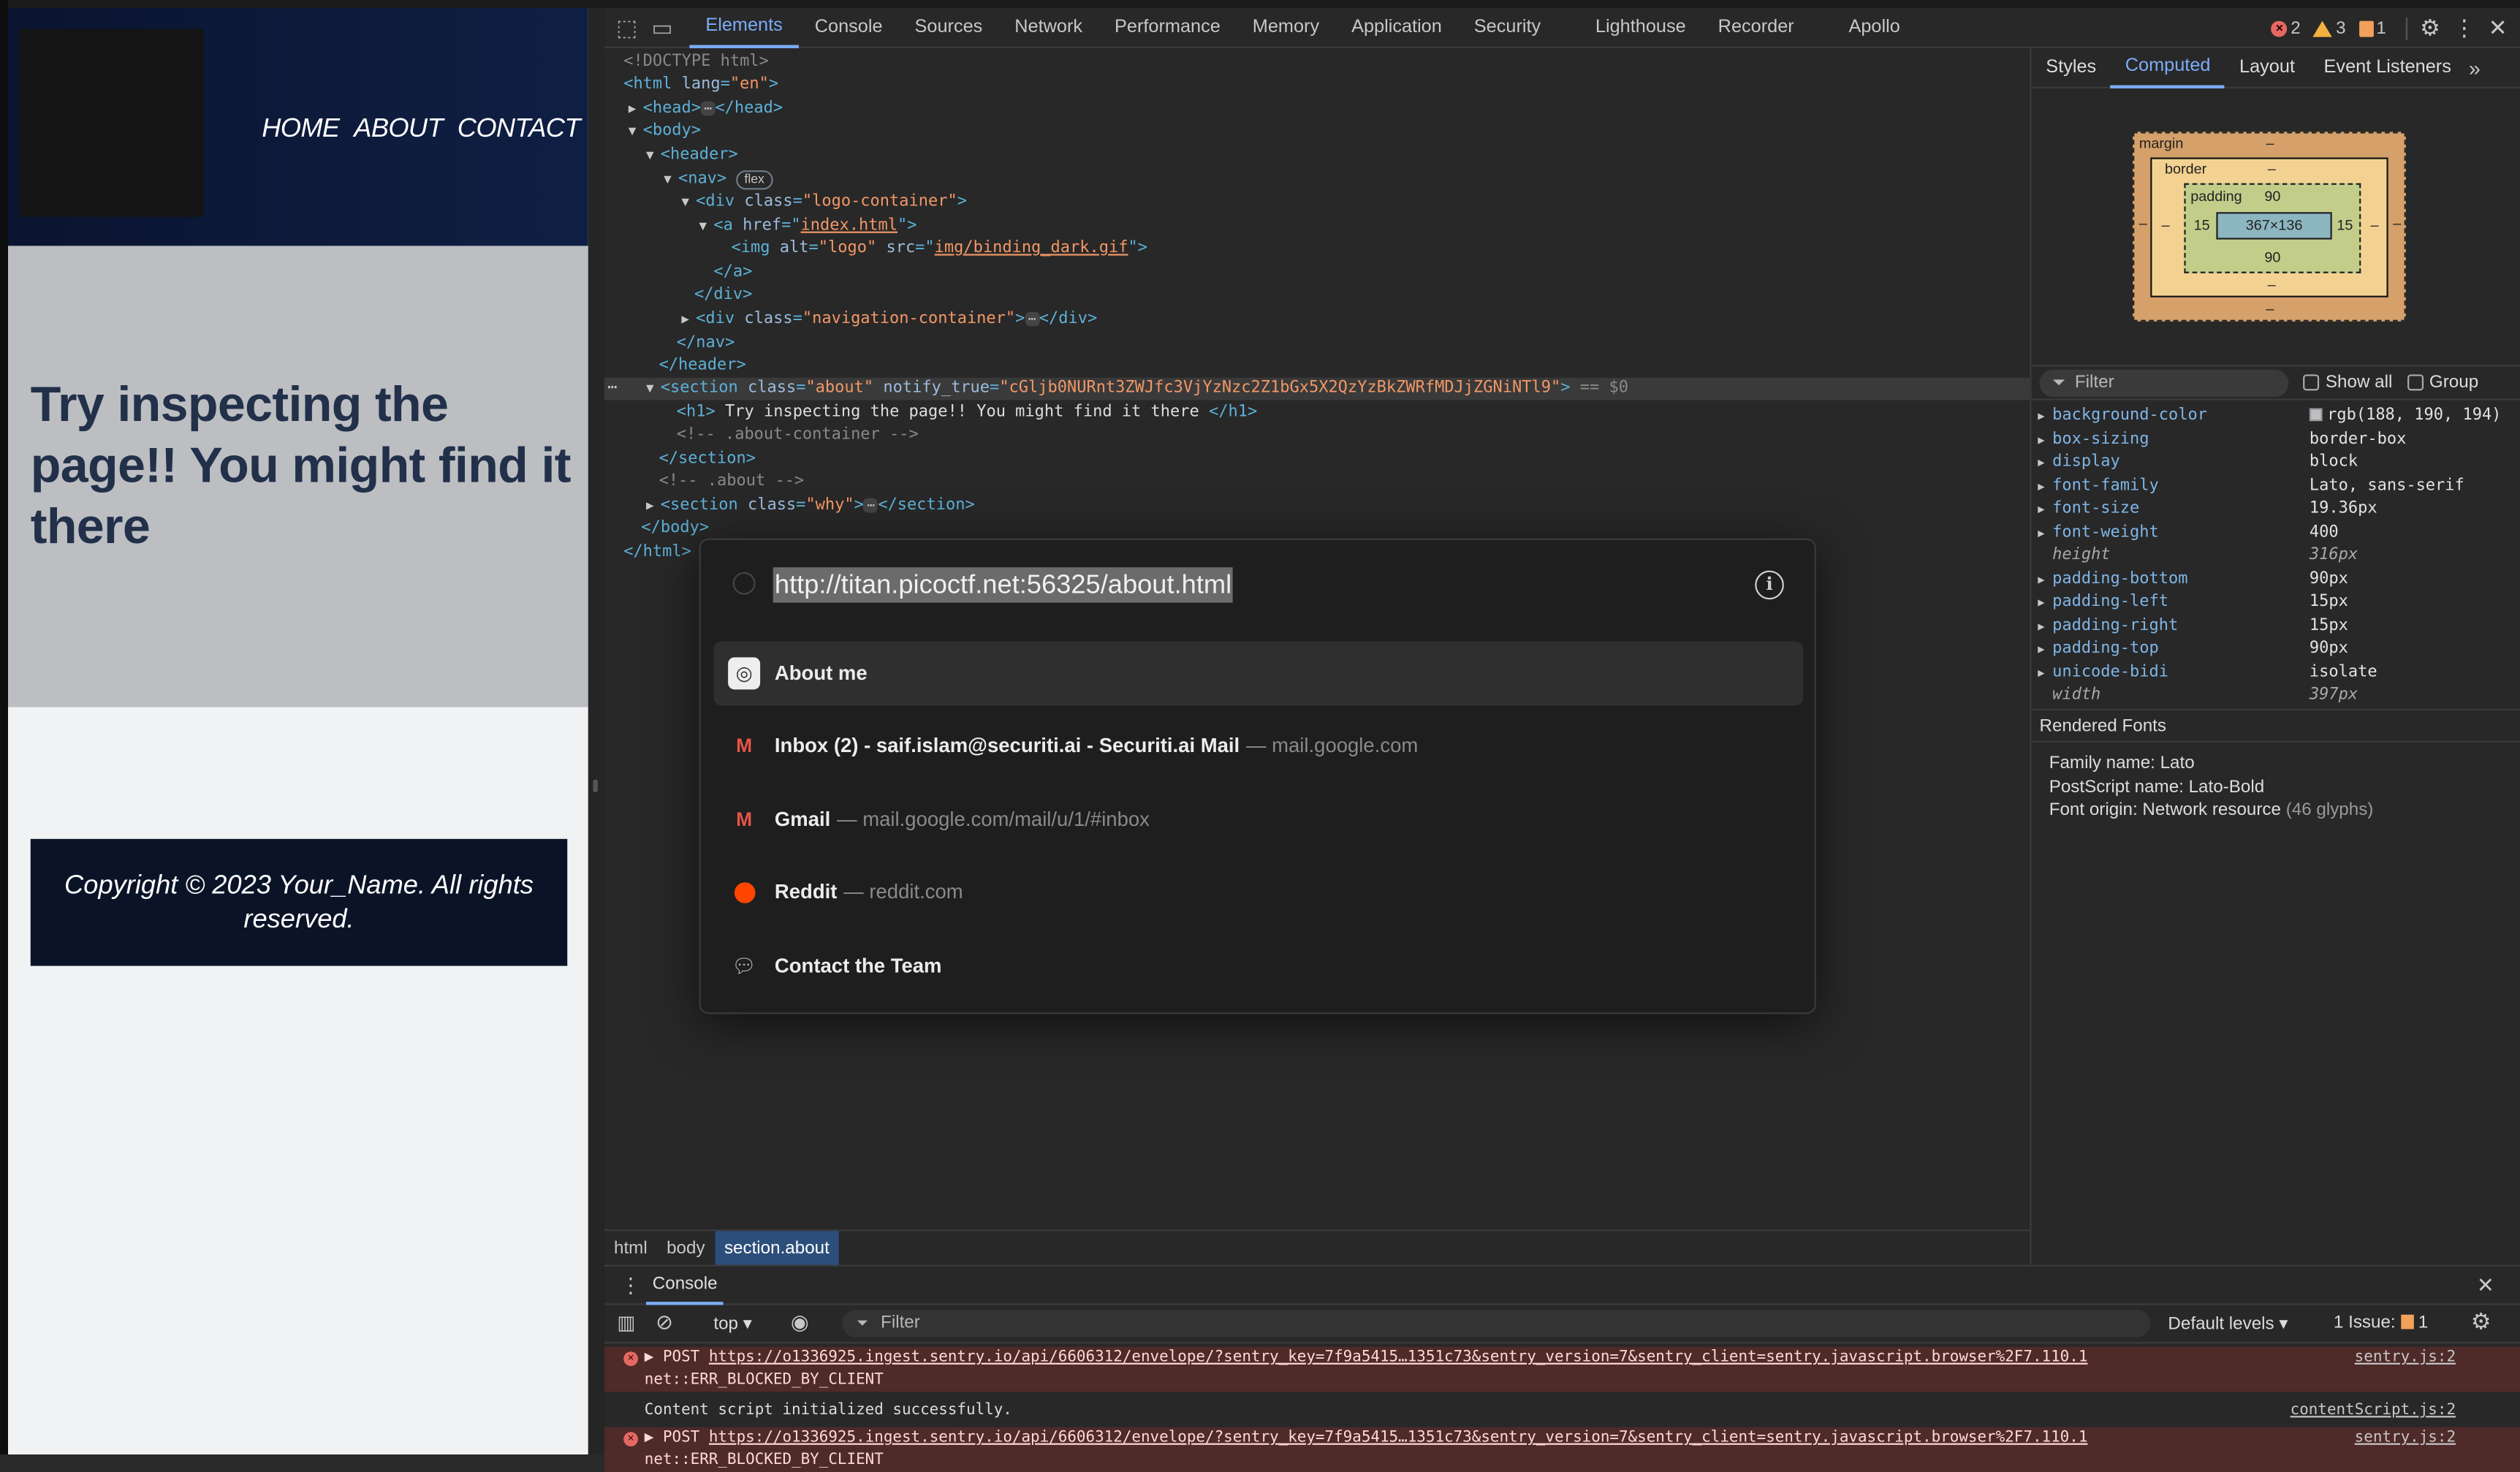 This screenshot has width=2520, height=1472. What do you see at coordinates (631, 1286) in the screenshot?
I see `drawer-menu-icon: ⋮` at bounding box center [631, 1286].